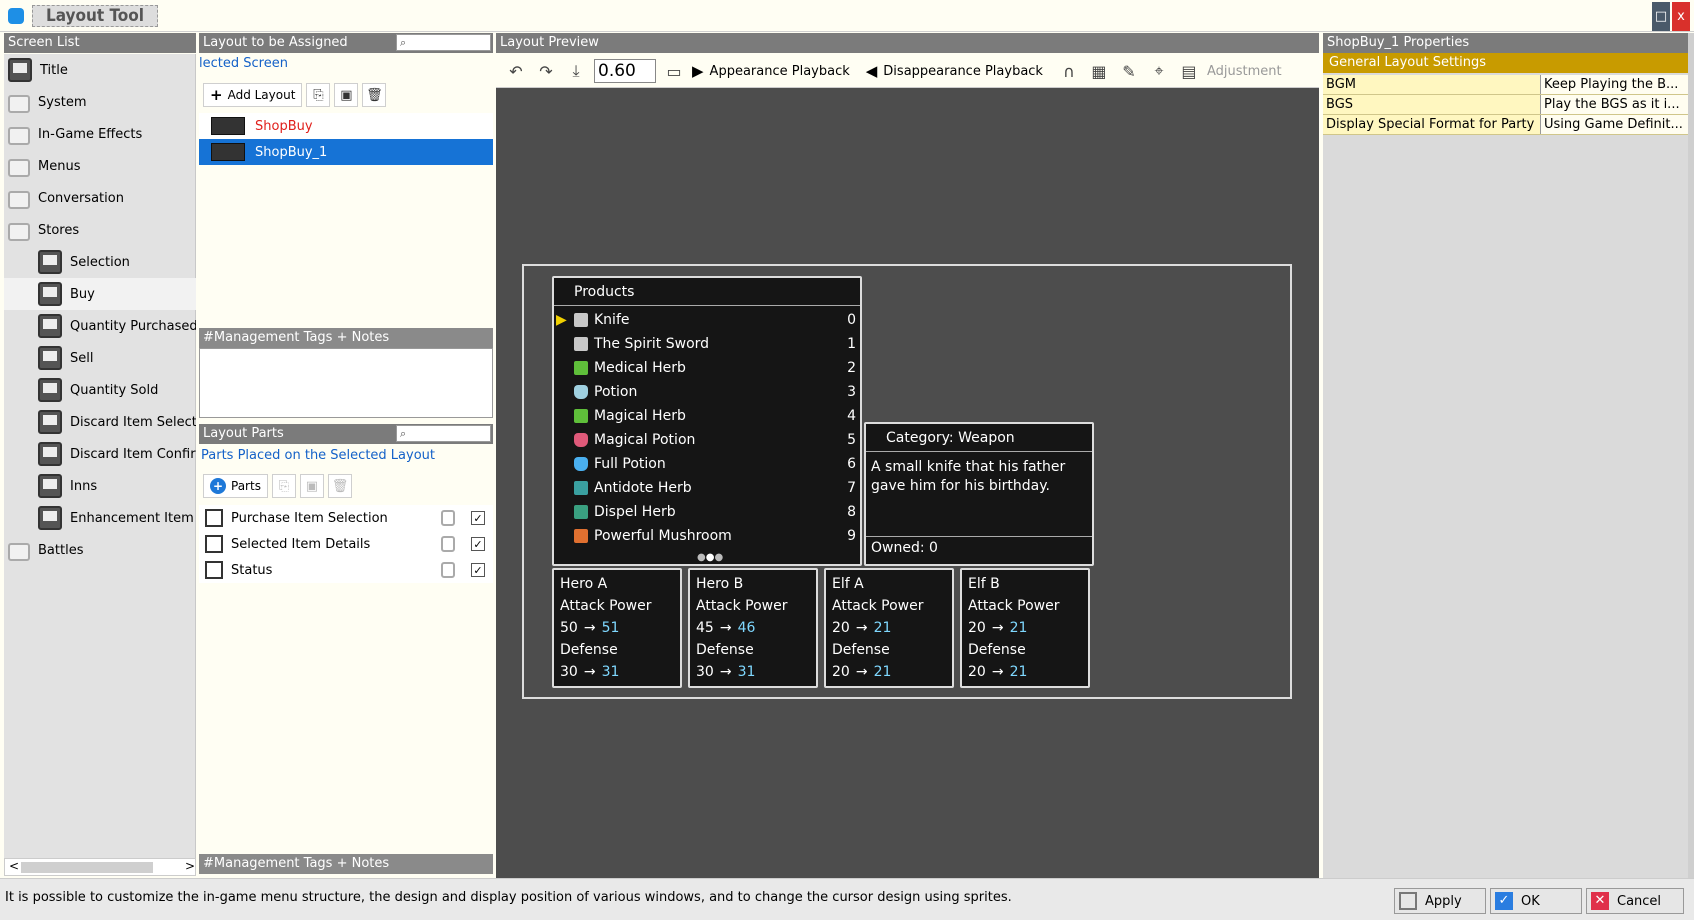 The width and height of the screenshot is (1694, 920). What do you see at coordinates (848, 584) in the screenshot?
I see `hero-name: Elf A` at bounding box center [848, 584].